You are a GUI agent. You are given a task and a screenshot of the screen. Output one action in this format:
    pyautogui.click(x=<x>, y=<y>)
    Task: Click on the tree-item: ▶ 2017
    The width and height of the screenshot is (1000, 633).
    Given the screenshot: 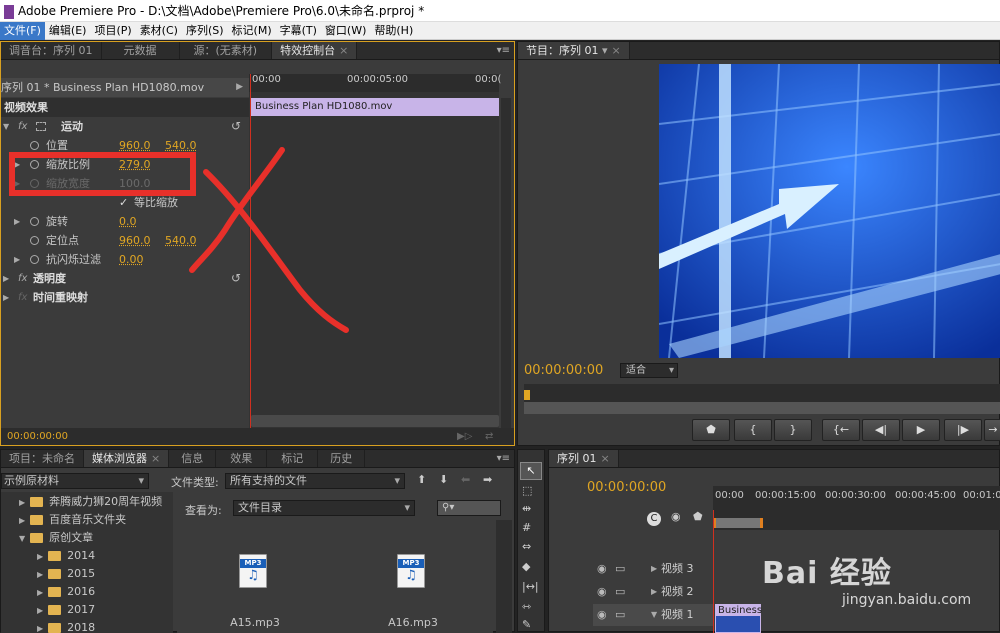 What is the action you would take?
    pyautogui.click(x=66, y=609)
    